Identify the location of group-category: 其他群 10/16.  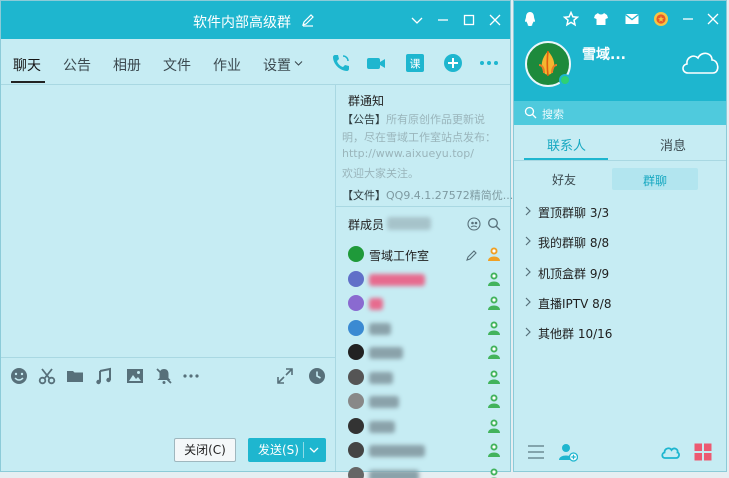
(620, 333).